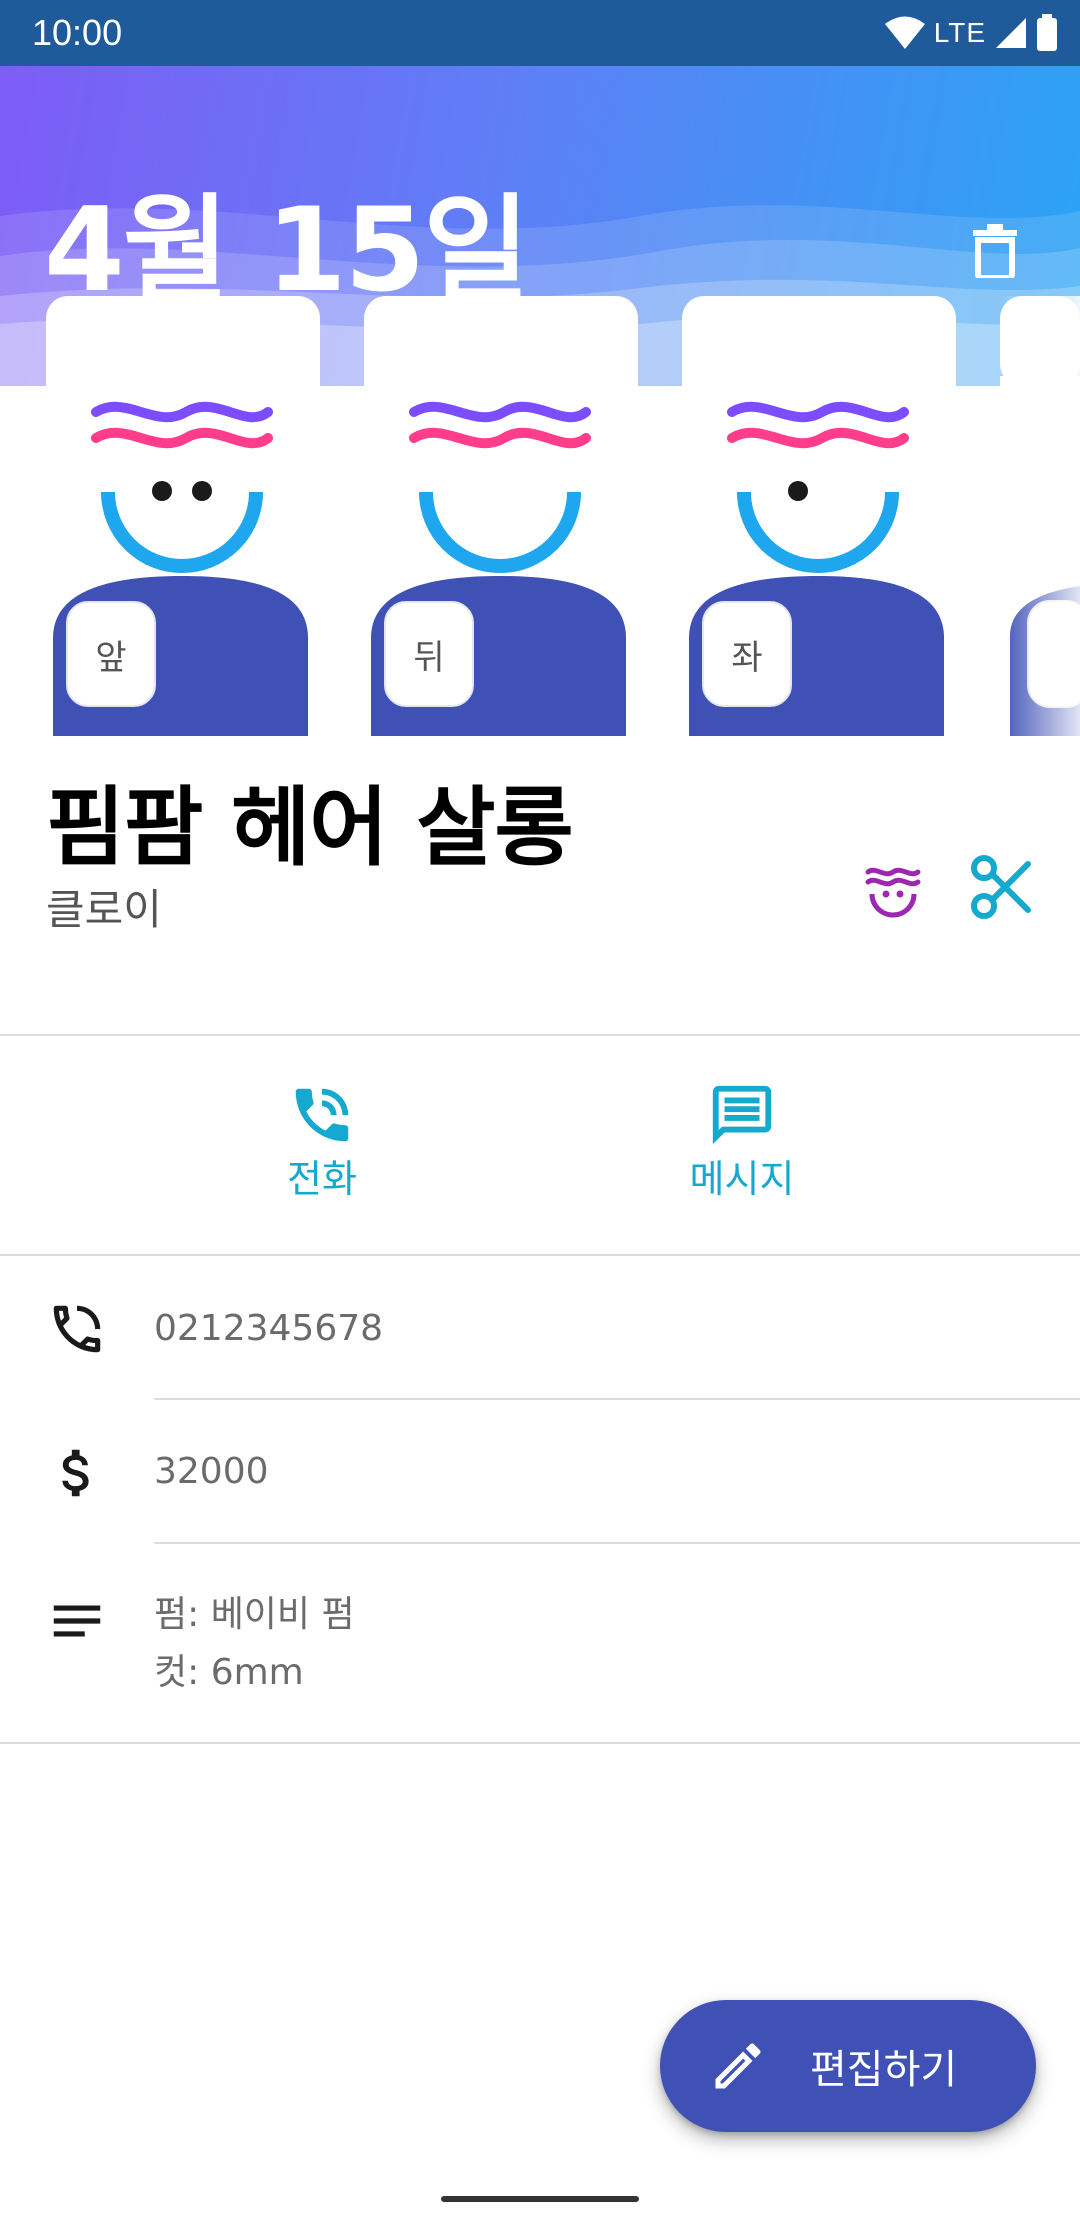 This screenshot has height=2220, width=1080. Describe the element at coordinates (959, 32) in the screenshot. I see `network-type: LTE` at that location.